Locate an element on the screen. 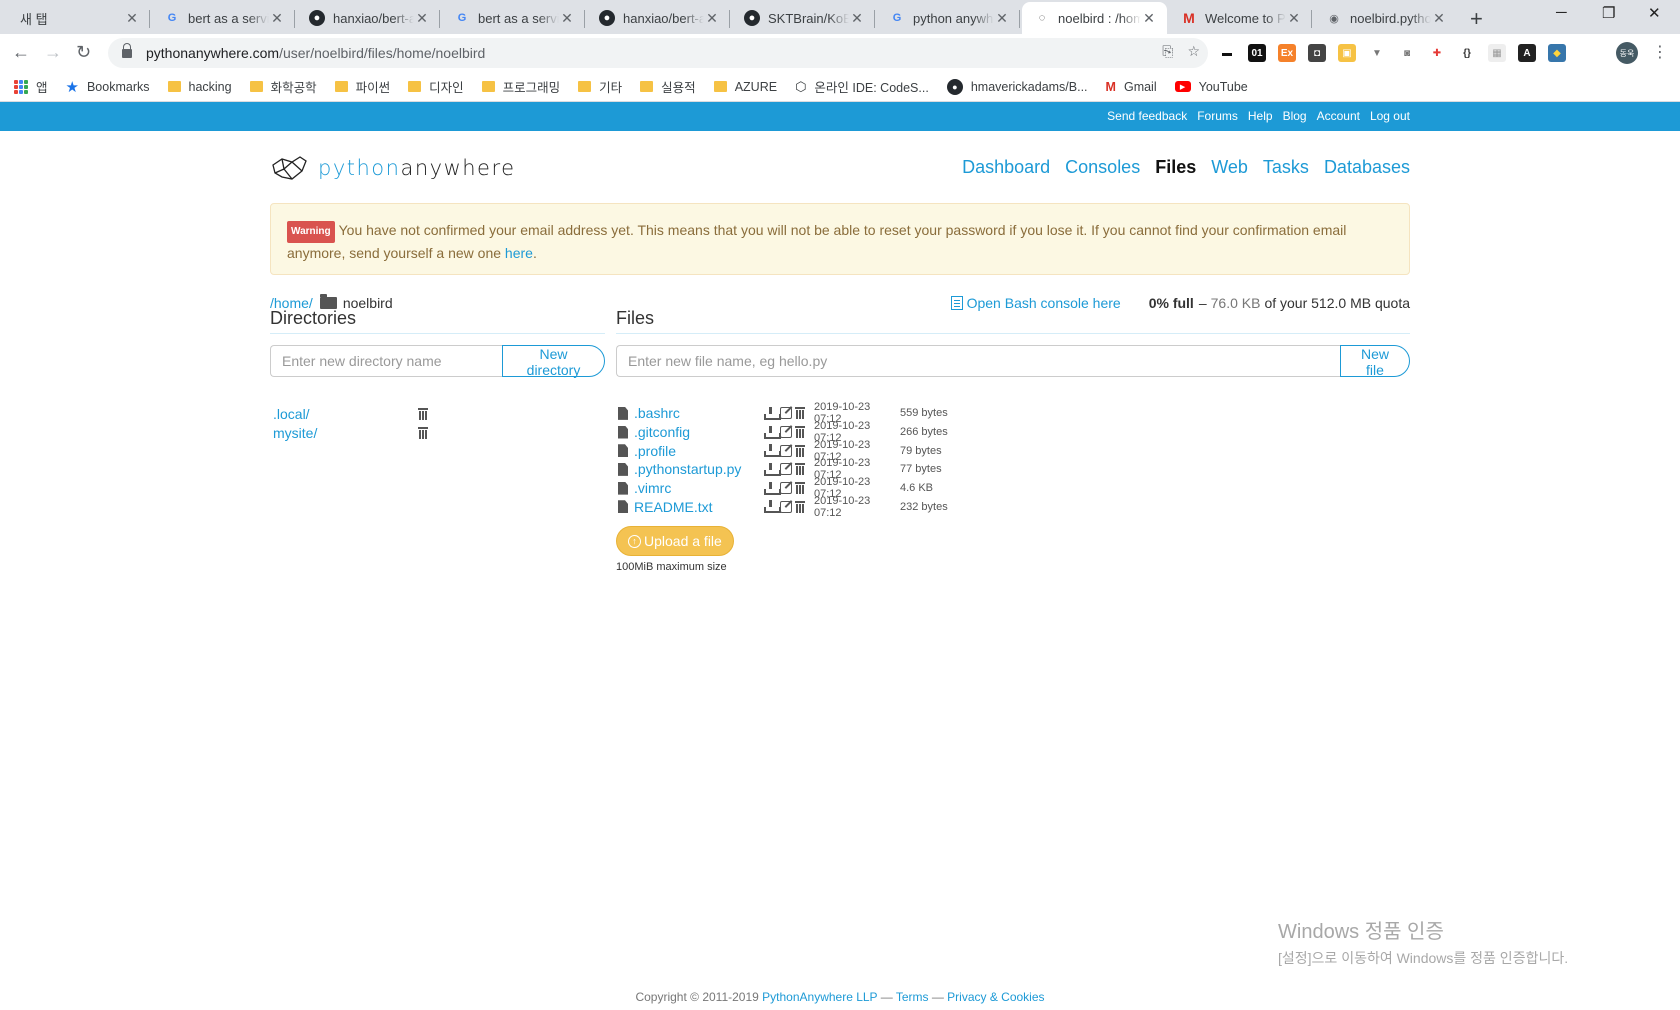 This screenshot has width=1680, height=1010. a-extension-icon: A is located at coordinates (1527, 53).